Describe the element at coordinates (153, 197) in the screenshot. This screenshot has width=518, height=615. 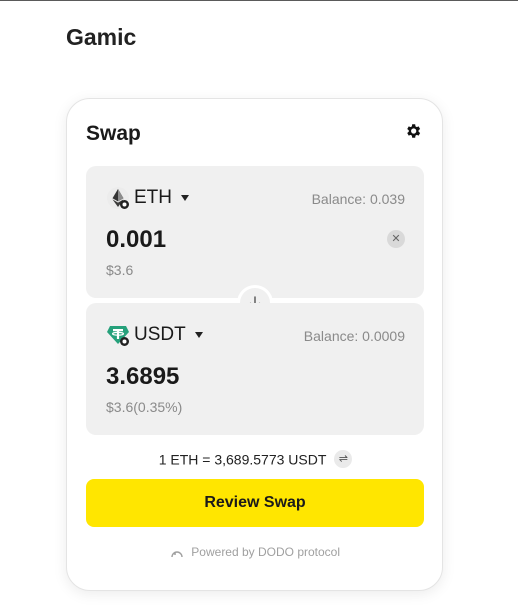
I see `from-token-symbol: ETH` at that location.